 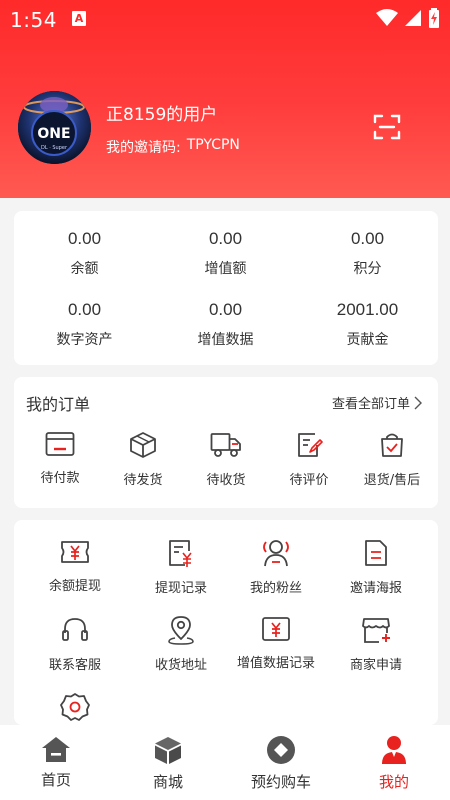 What do you see at coordinates (413, 18) in the screenshot?
I see `signal-icon` at bounding box center [413, 18].